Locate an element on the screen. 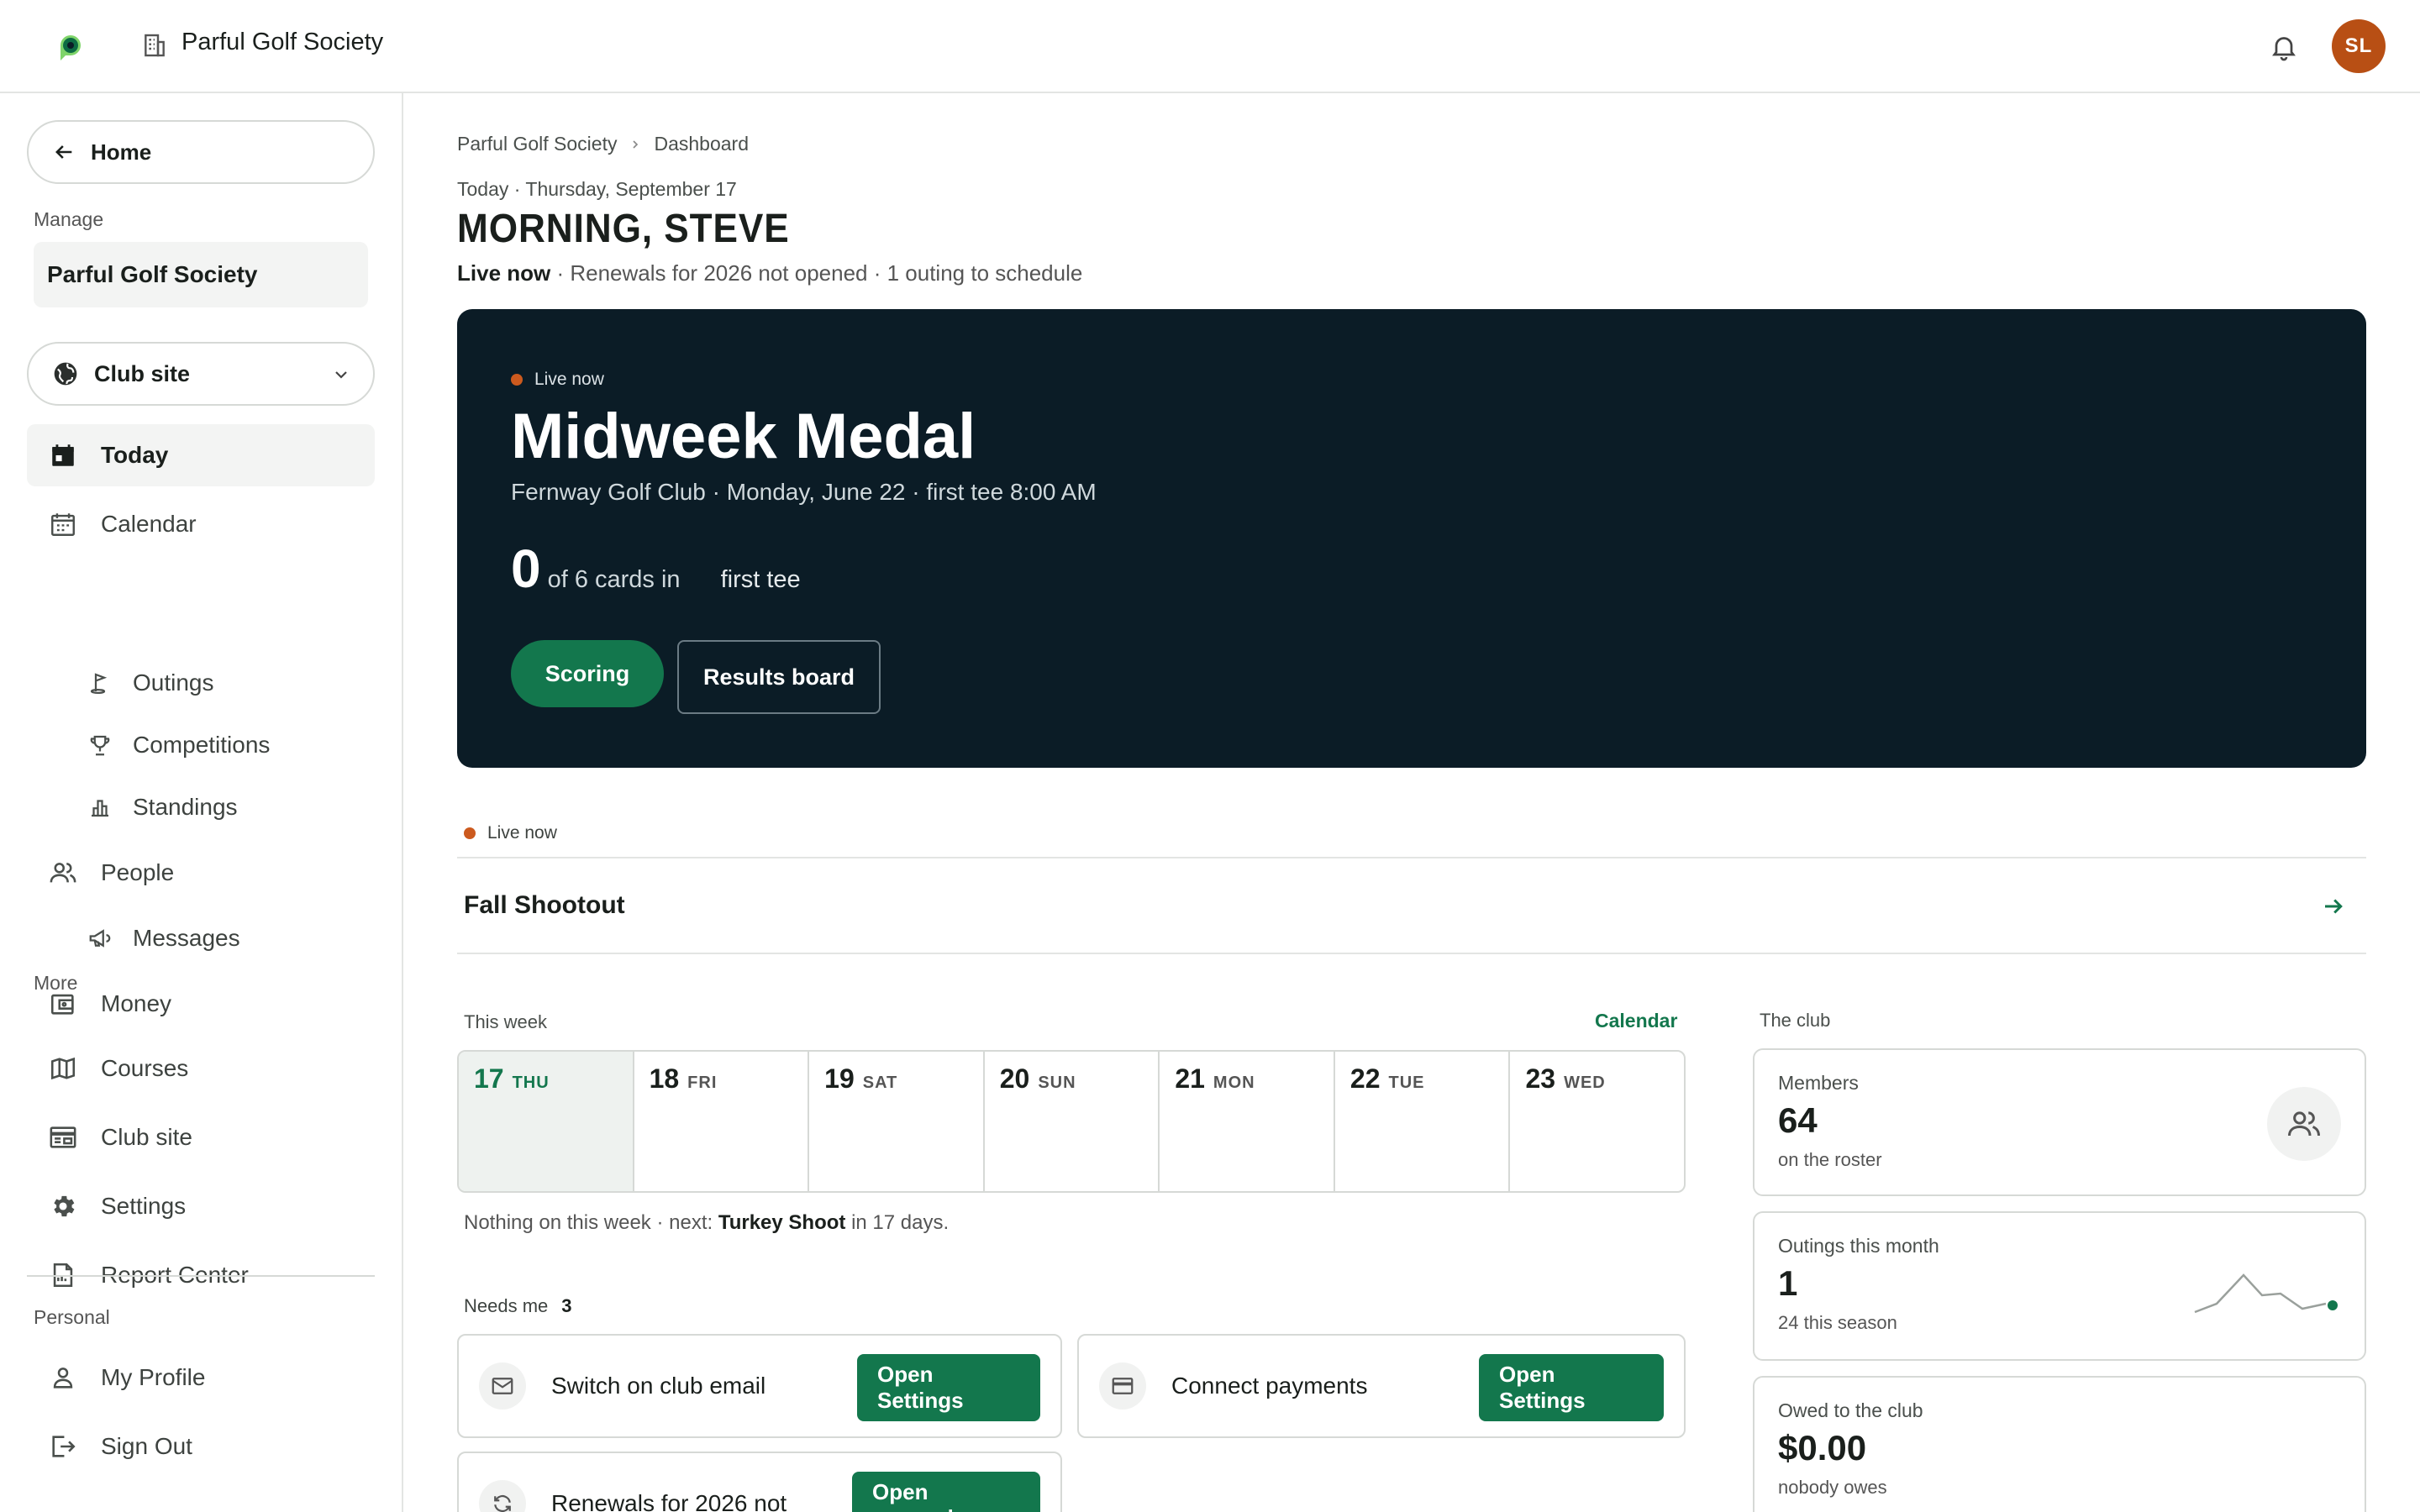 The height and width of the screenshot is (1512, 2420). arrow-right-icon is located at coordinates (2334, 906).